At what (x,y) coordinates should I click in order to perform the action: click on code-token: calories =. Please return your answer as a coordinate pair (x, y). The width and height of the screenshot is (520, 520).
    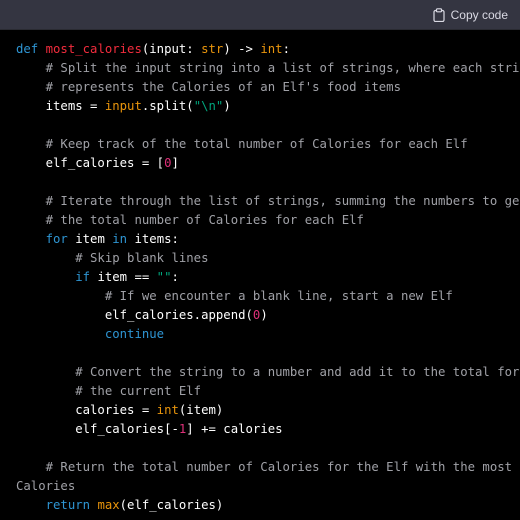
    Looking at the image, I should click on (86, 410).